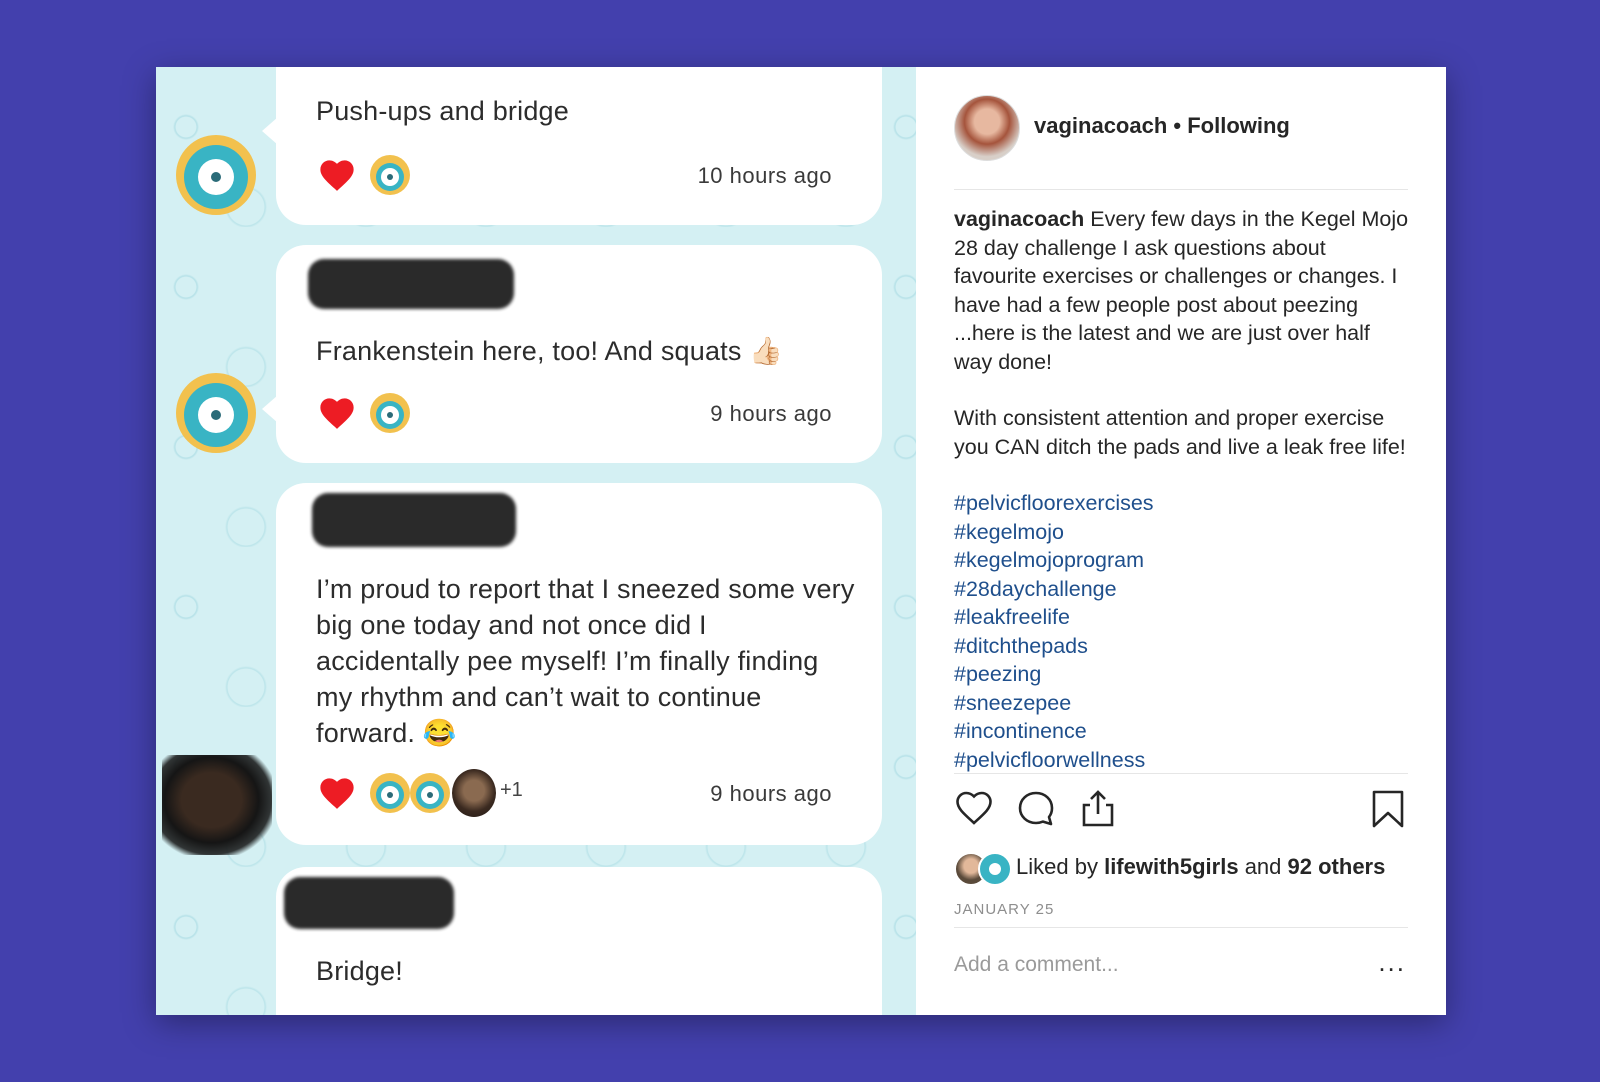 The image size is (1600, 1082). Describe the element at coordinates (1184, 674) in the screenshot. I see `hashtag-link: #peezing` at that location.